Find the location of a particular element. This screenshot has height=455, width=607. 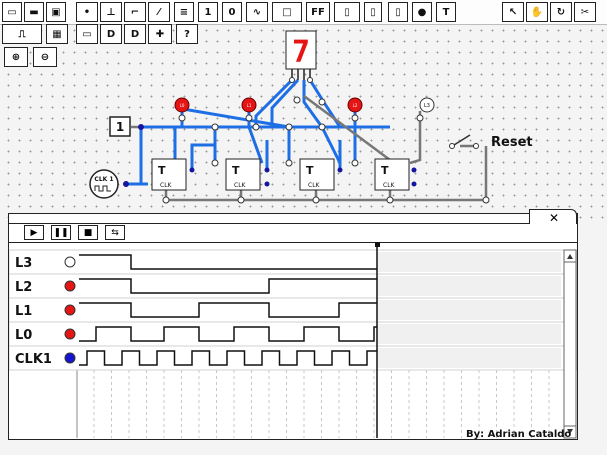

cut-icon: ✂ is located at coordinates (585, 12).